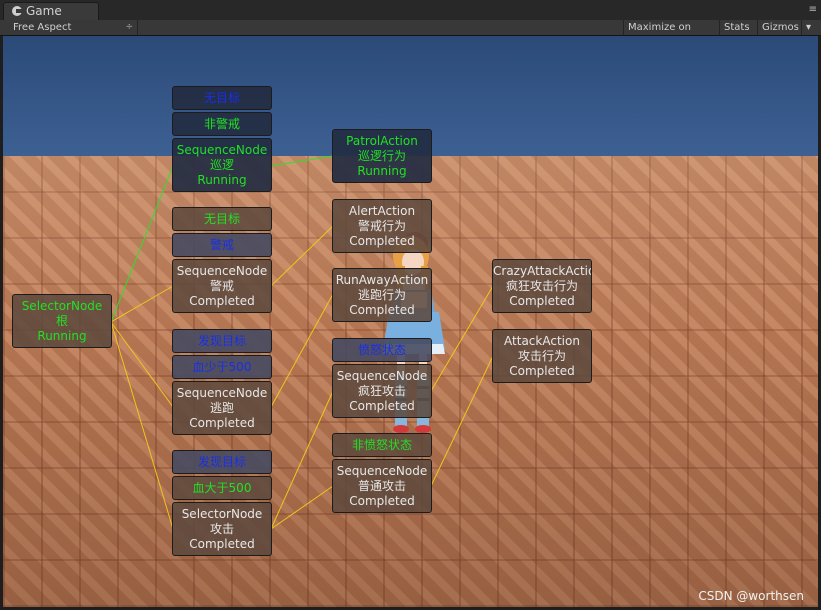 The image size is (821, 610). What do you see at coordinates (542, 340) in the screenshot?
I see `node-line: AttackAction` at bounding box center [542, 340].